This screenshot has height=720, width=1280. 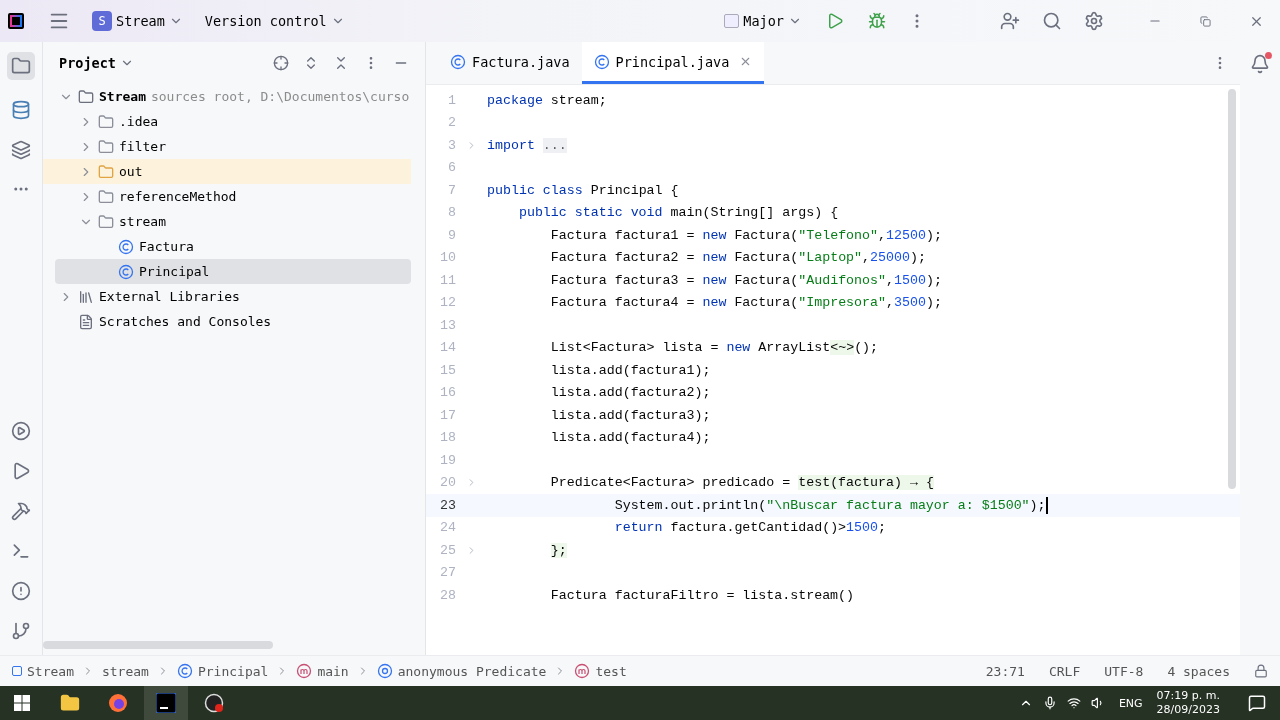 What do you see at coordinates (222, 671) in the screenshot?
I see `breadcrumb: Principal` at bounding box center [222, 671].